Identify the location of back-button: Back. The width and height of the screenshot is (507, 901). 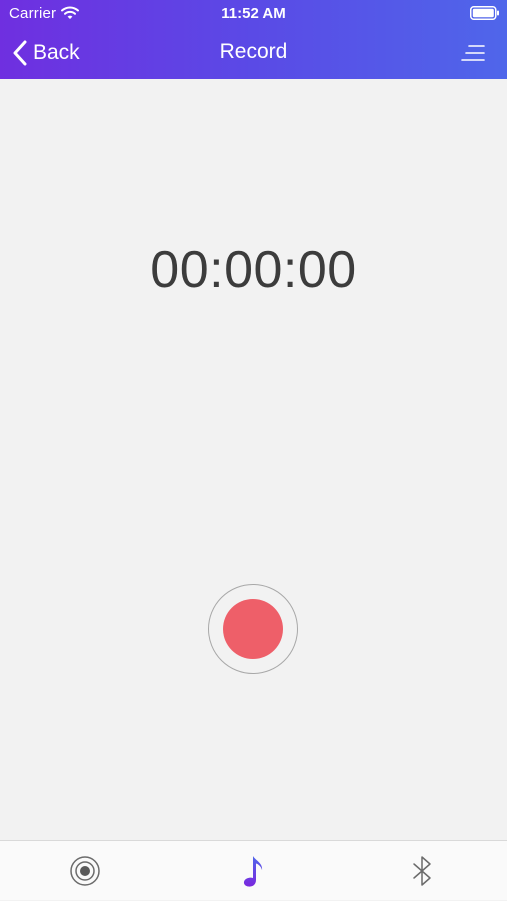
(46, 53).